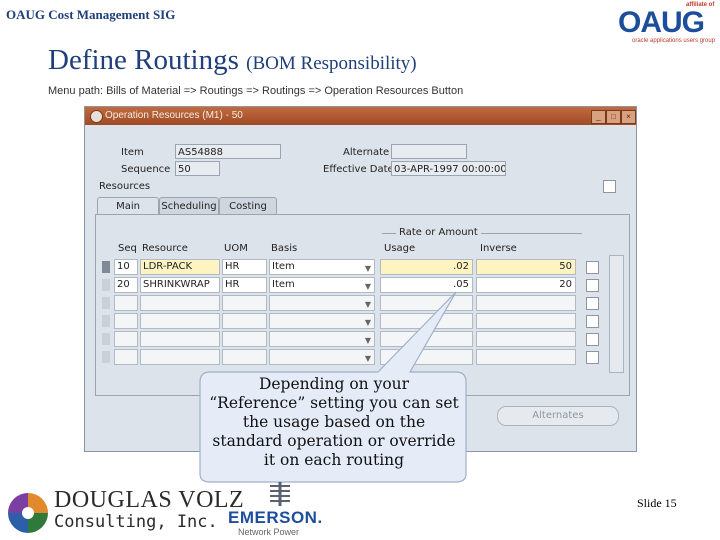 The width and height of the screenshot is (720, 540). I want to click on grid-cell-seq: 10, so click(126, 267).